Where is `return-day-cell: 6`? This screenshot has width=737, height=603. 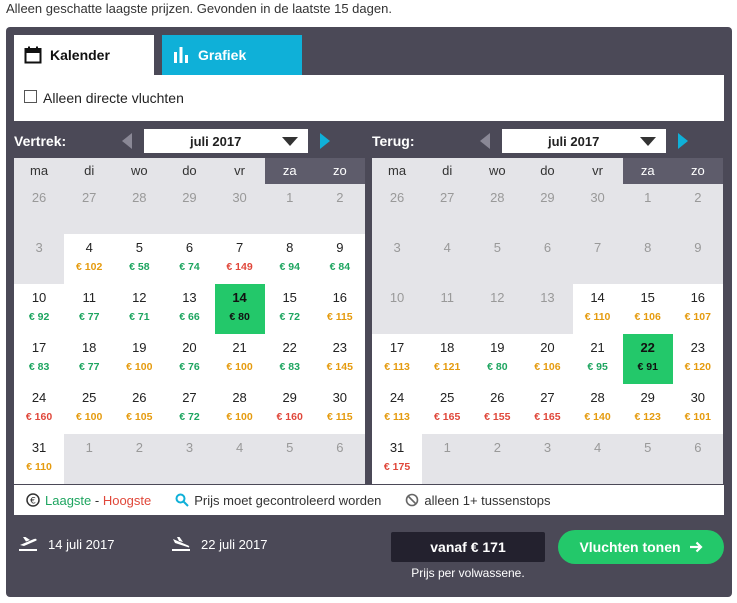
return-day-cell: 6 is located at coordinates (547, 259).